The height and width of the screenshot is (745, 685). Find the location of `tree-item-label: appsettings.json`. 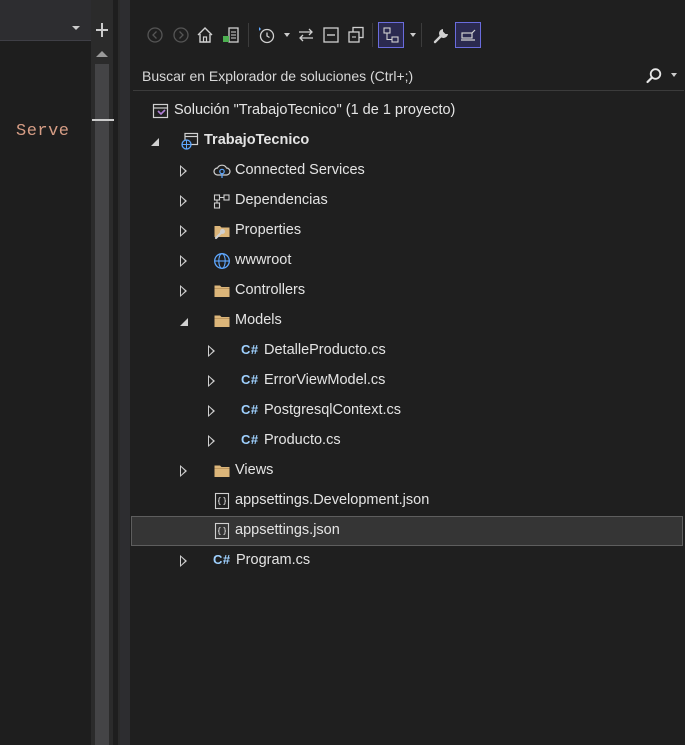

tree-item-label: appsettings.json is located at coordinates (287, 530).